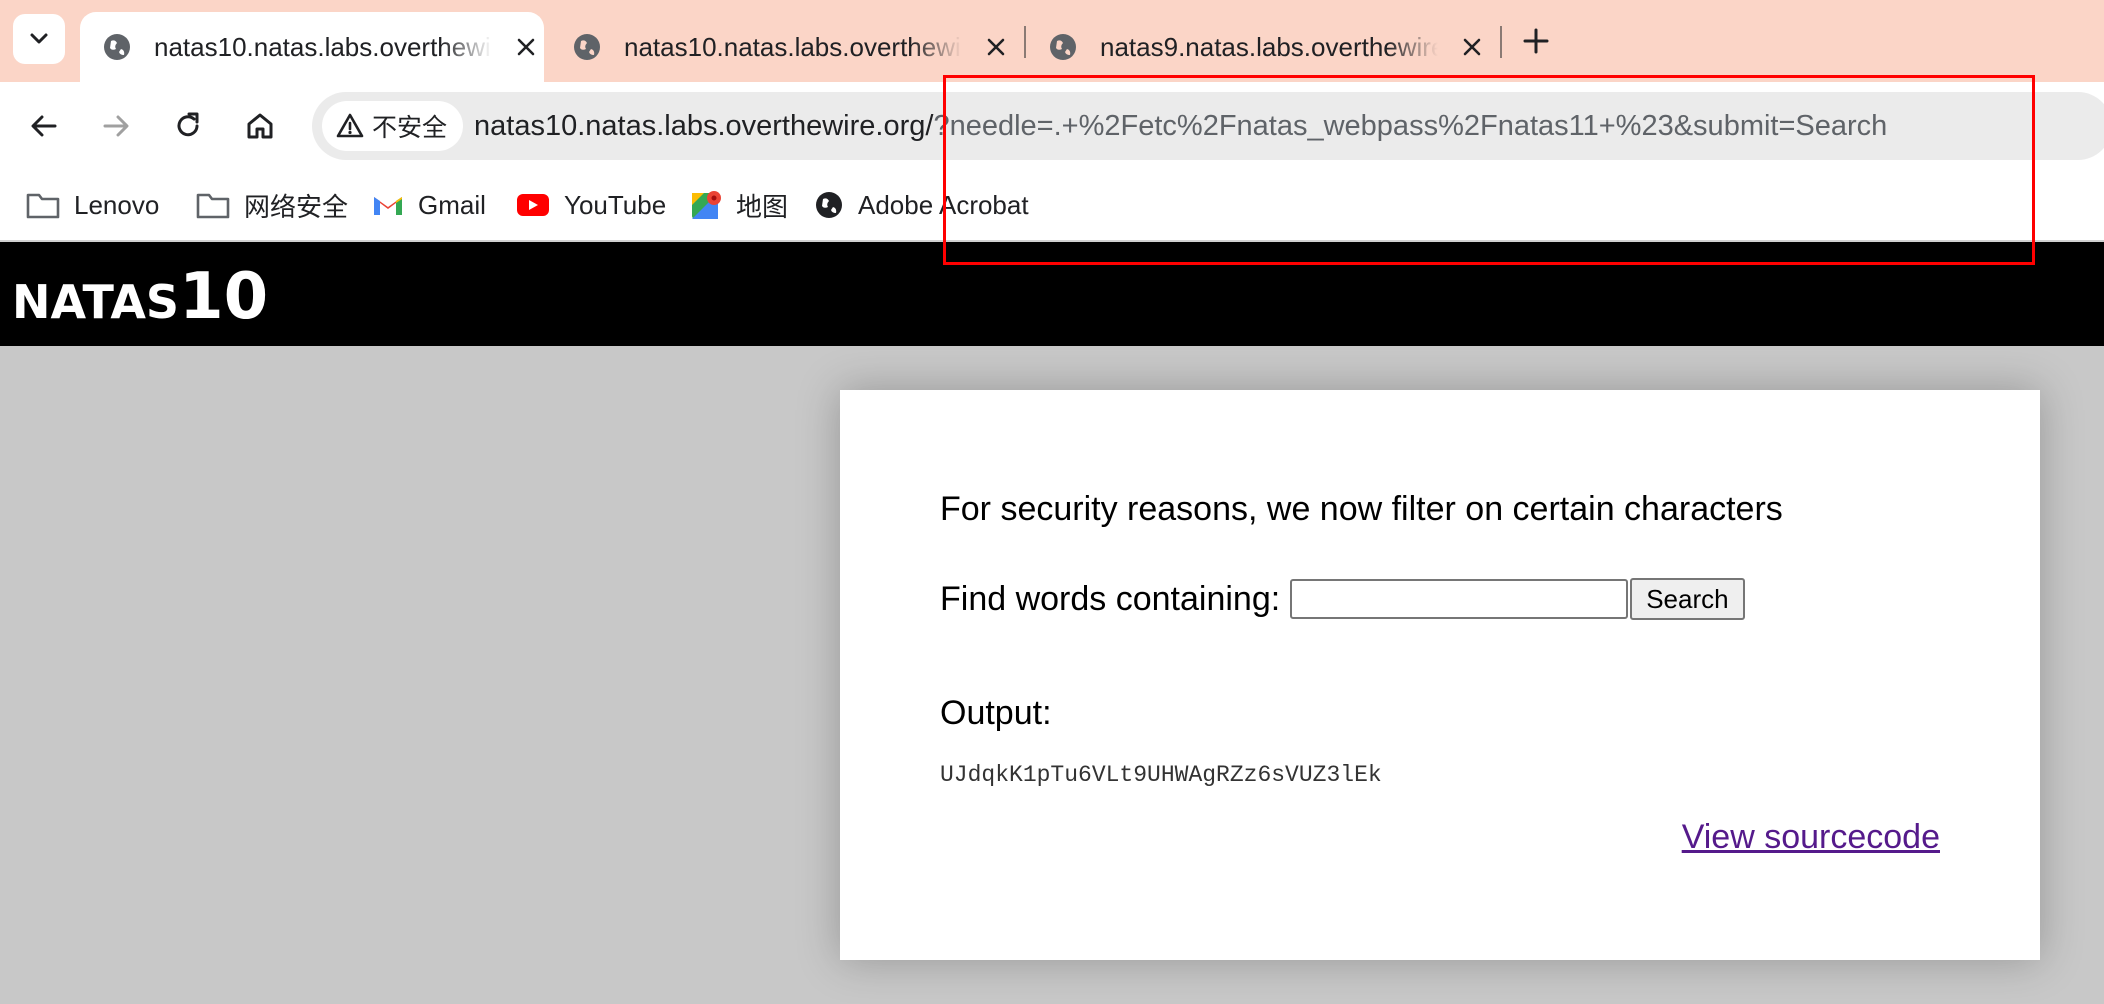 This screenshot has width=2104, height=1004. What do you see at coordinates (615, 204) in the screenshot?
I see `bookmark-label: YouTube` at bounding box center [615, 204].